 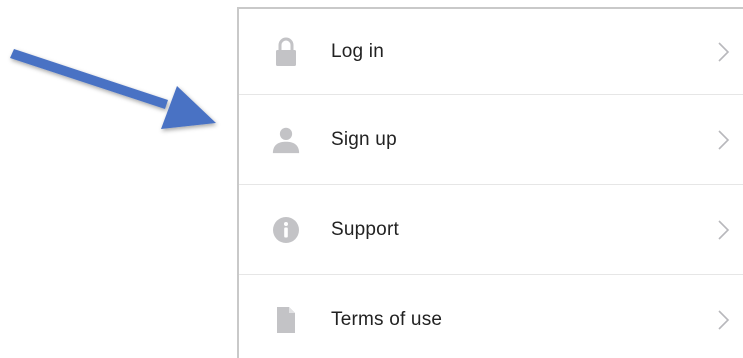 I want to click on annotation-arrow, so click(x=113, y=89).